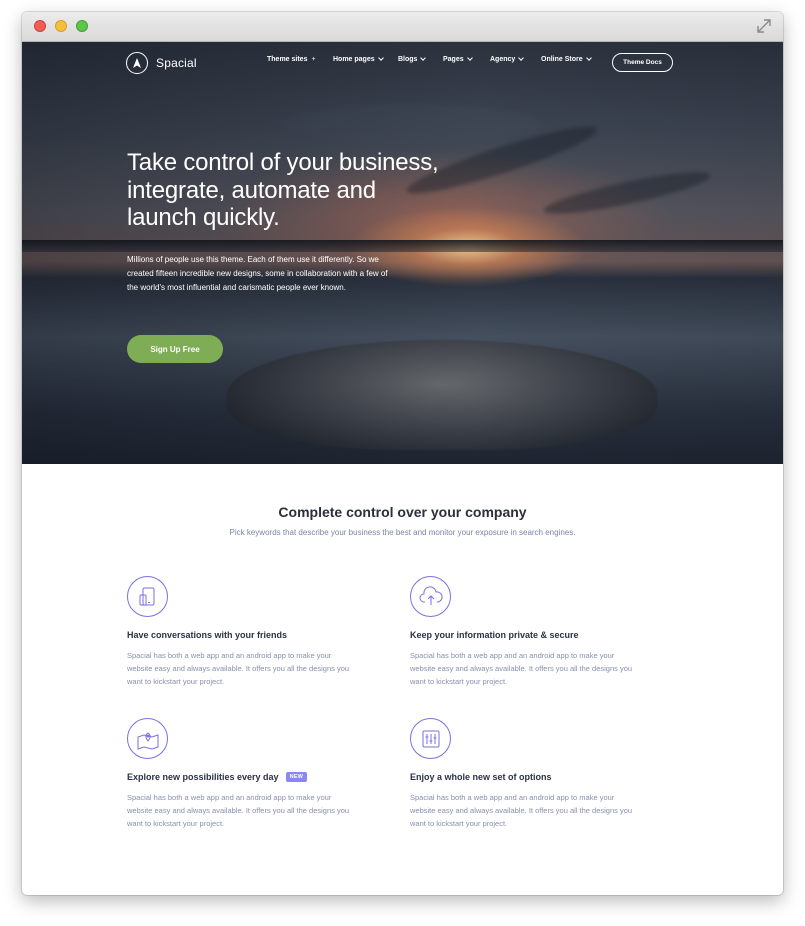 The image size is (805, 926). I want to click on feature-title: Enjoy a whole new set of options, so click(481, 777).